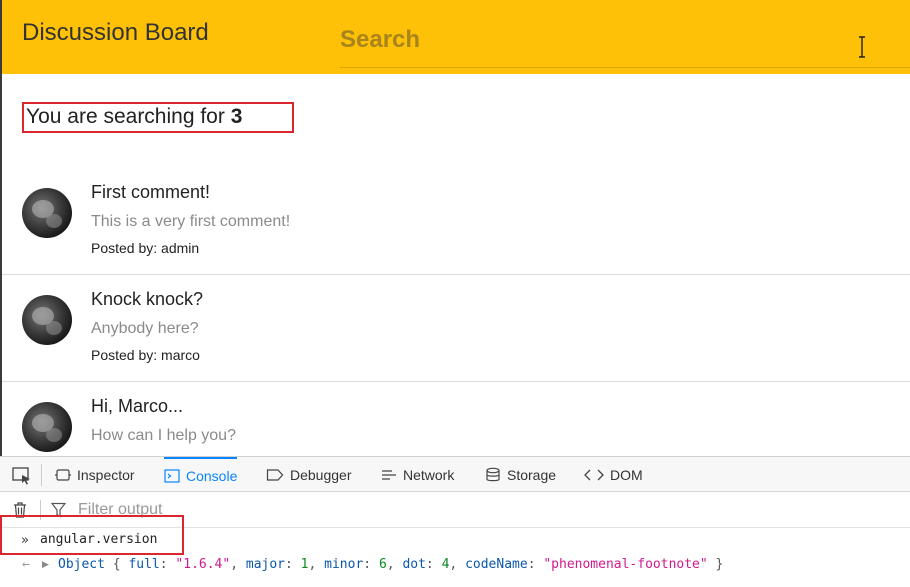 Image resolution: width=910 pixels, height=587 pixels. I want to click on comment-body: Anybody here?, so click(145, 328).